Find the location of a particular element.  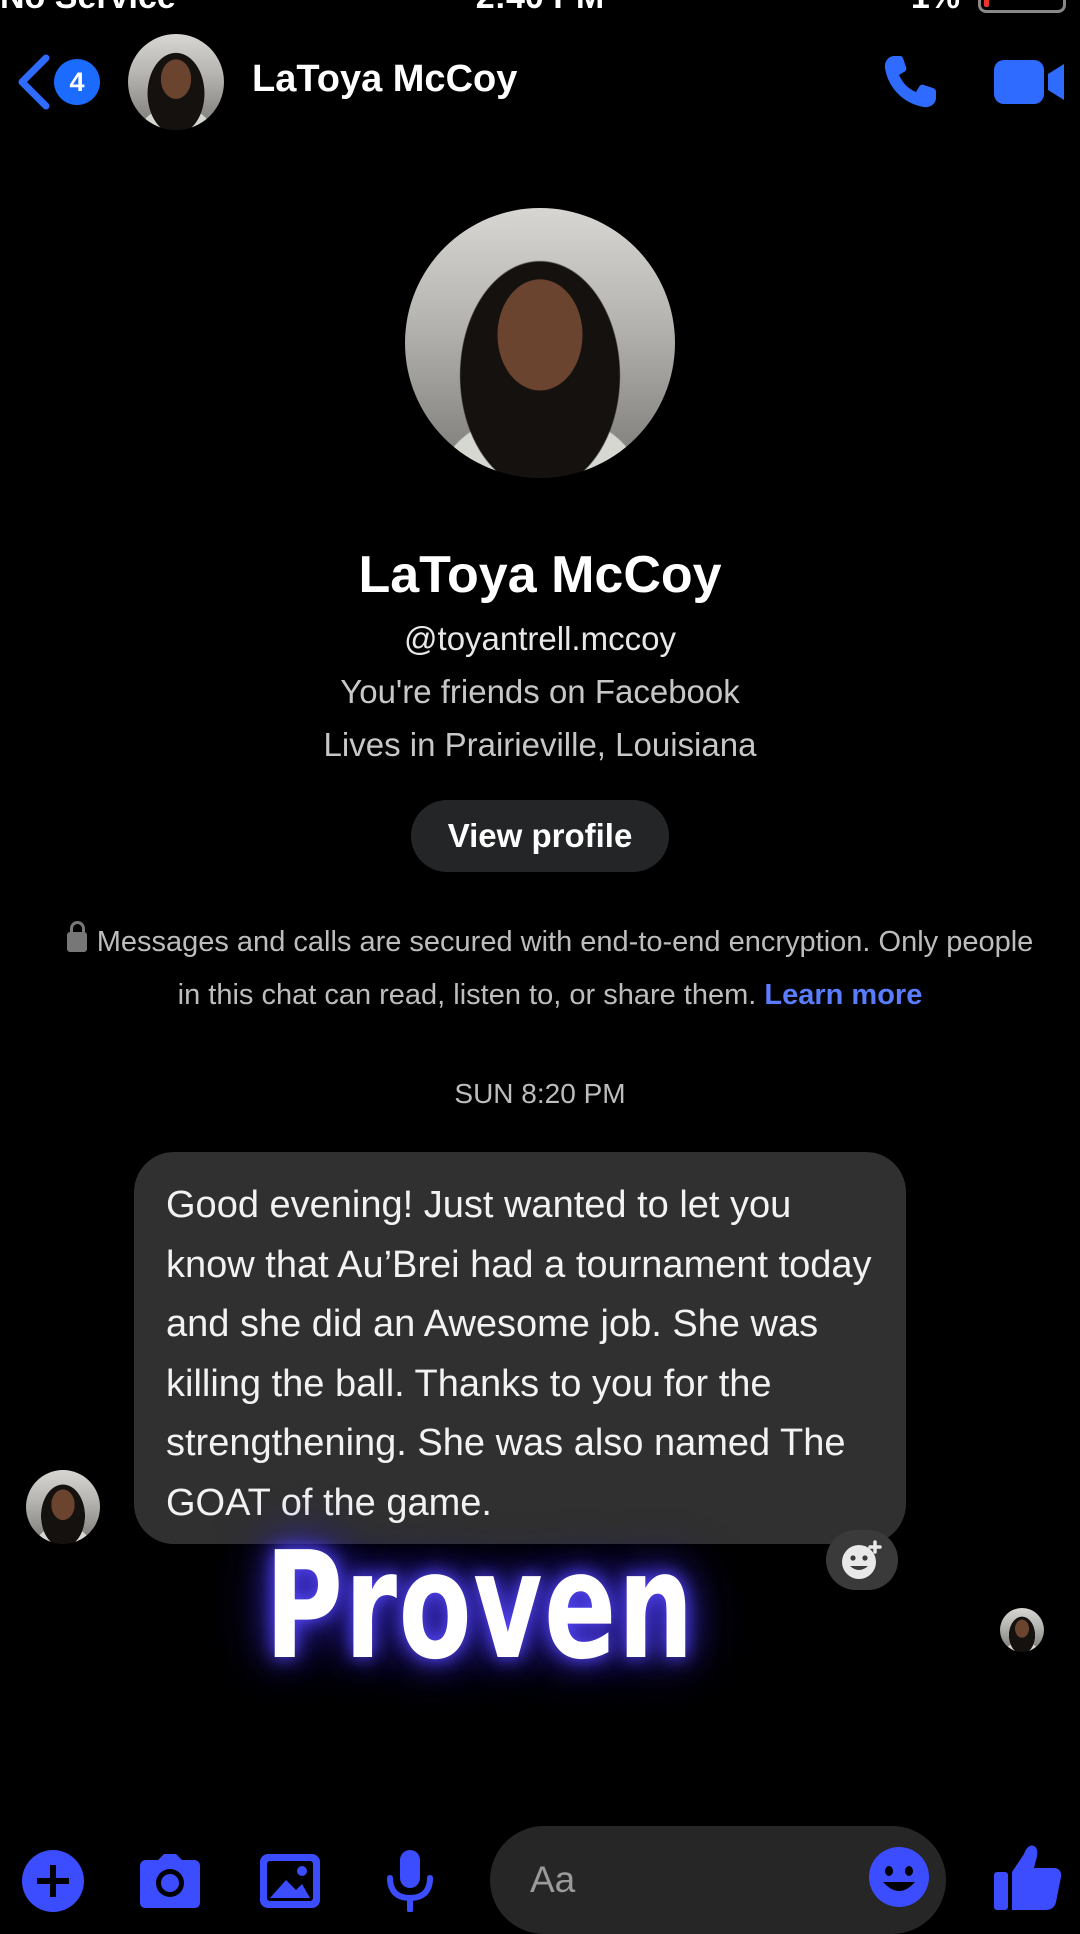

profile-location: Lives in Prairieville, Louisiana is located at coordinates (540, 744).